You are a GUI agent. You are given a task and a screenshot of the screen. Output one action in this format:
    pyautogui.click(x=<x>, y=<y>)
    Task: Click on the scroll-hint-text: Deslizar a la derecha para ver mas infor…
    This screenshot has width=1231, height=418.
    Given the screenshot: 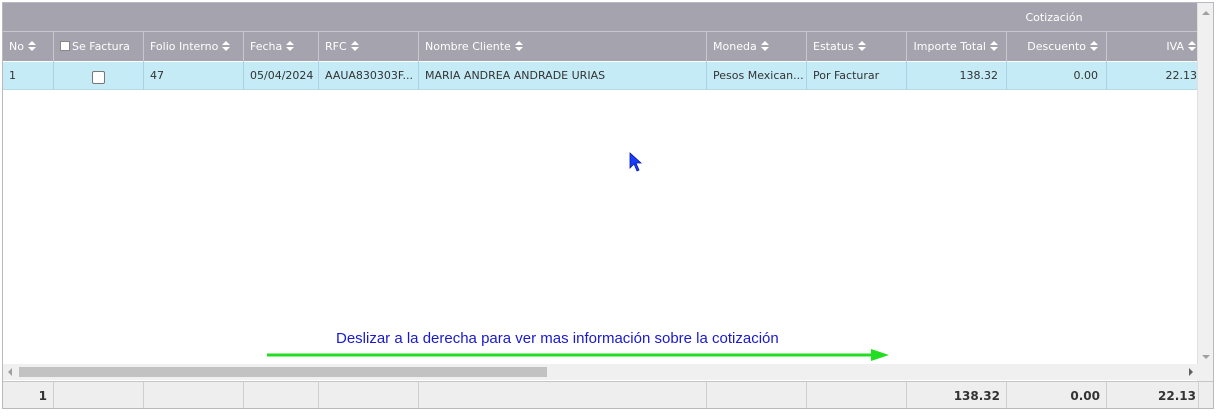 What is the action you would take?
    pyautogui.click(x=557, y=338)
    